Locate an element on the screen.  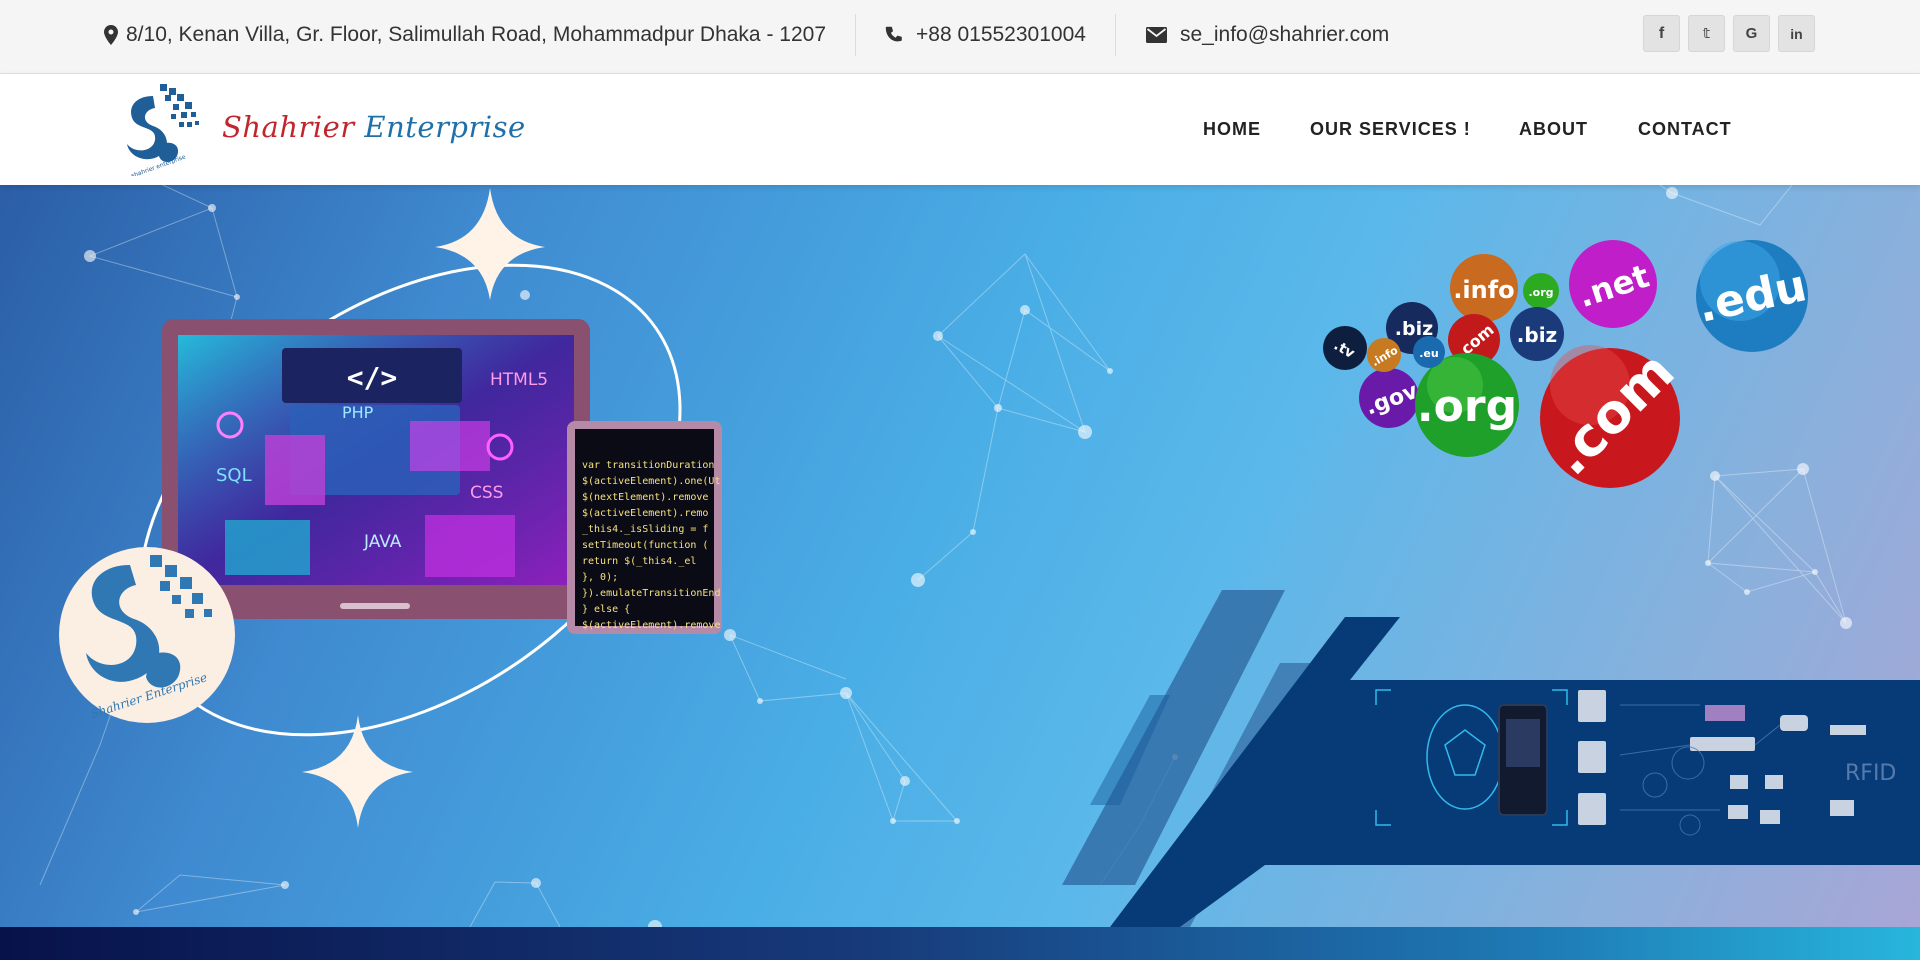
svg-text: $(activeElement).one(Ut is located at coordinates (651, 481).